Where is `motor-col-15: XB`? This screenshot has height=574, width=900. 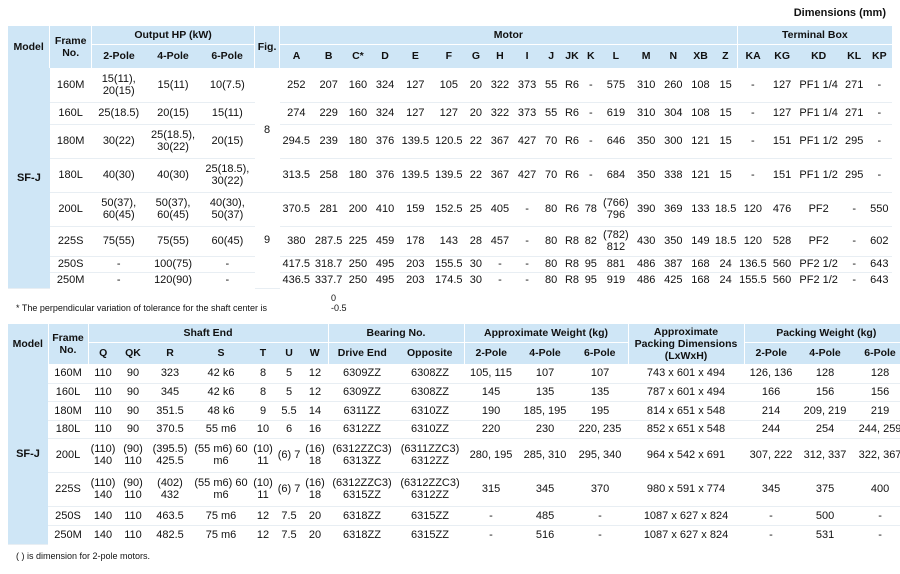 motor-col-15: XB is located at coordinates (700, 56).